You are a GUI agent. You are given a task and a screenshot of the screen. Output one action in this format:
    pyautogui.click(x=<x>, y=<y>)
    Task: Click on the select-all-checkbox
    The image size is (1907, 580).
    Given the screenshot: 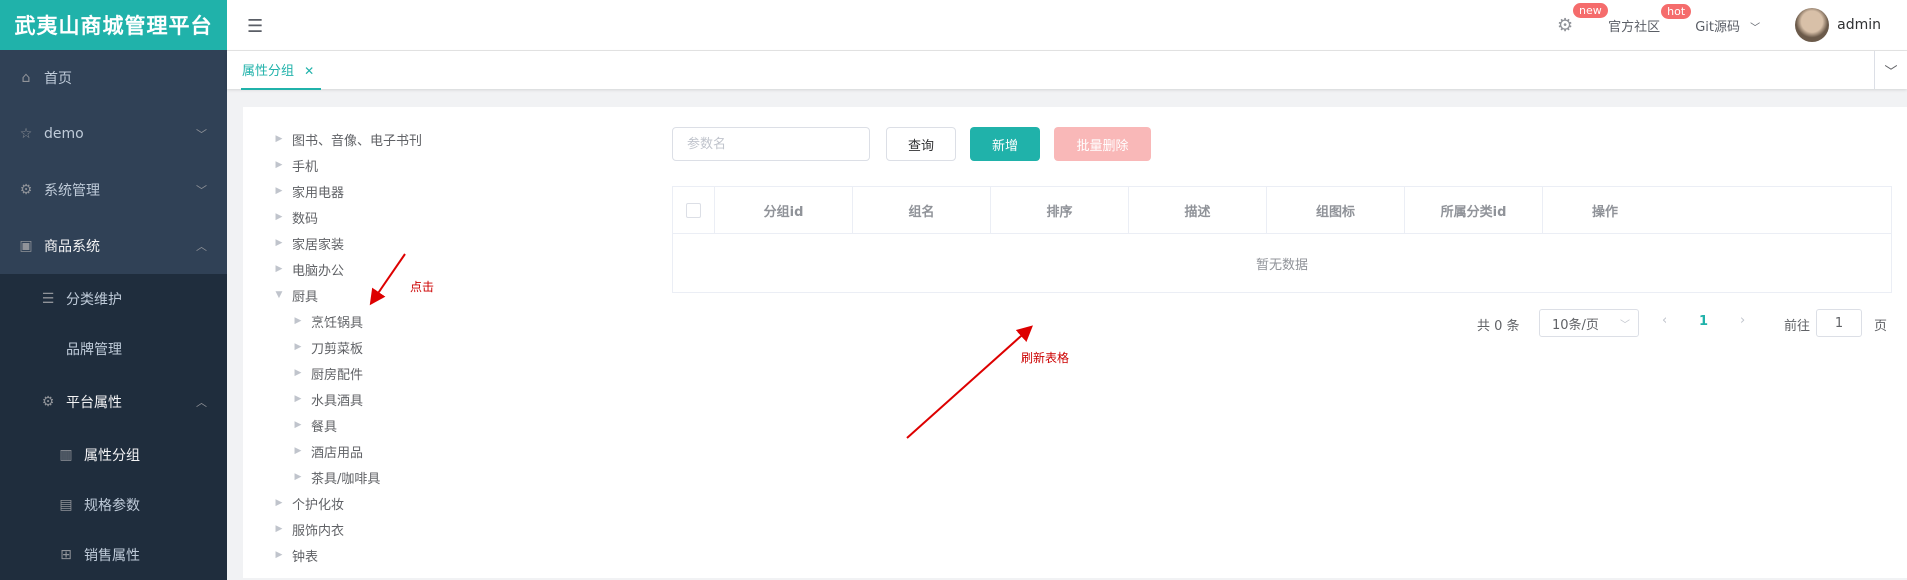 What is the action you would take?
    pyautogui.click(x=693, y=210)
    